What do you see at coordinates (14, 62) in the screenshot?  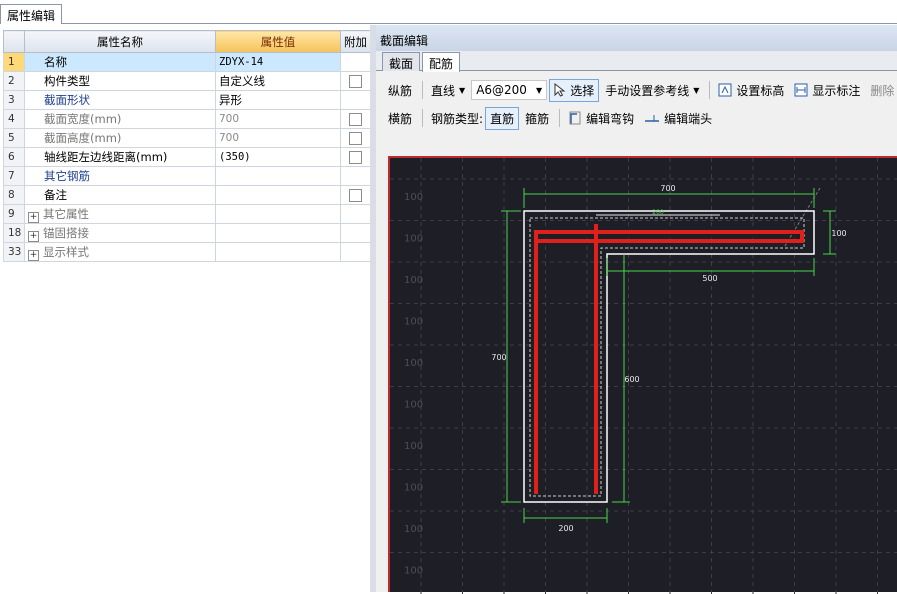 I see `row-number: 1` at bounding box center [14, 62].